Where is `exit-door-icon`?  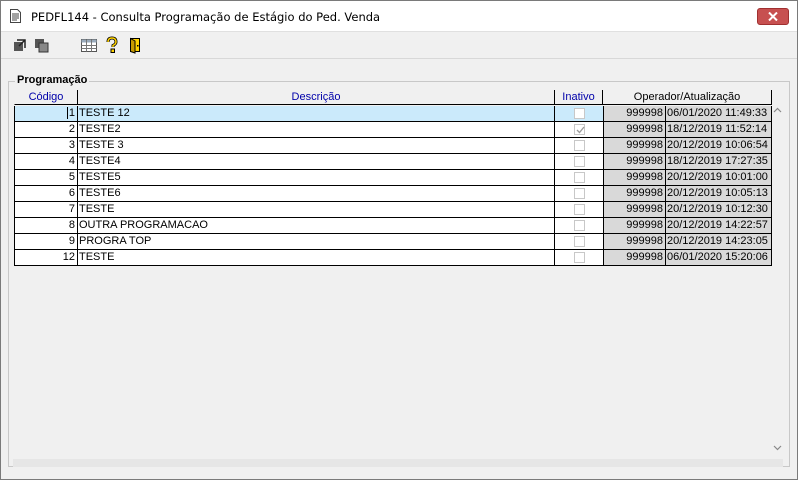
exit-door-icon is located at coordinates (135, 45).